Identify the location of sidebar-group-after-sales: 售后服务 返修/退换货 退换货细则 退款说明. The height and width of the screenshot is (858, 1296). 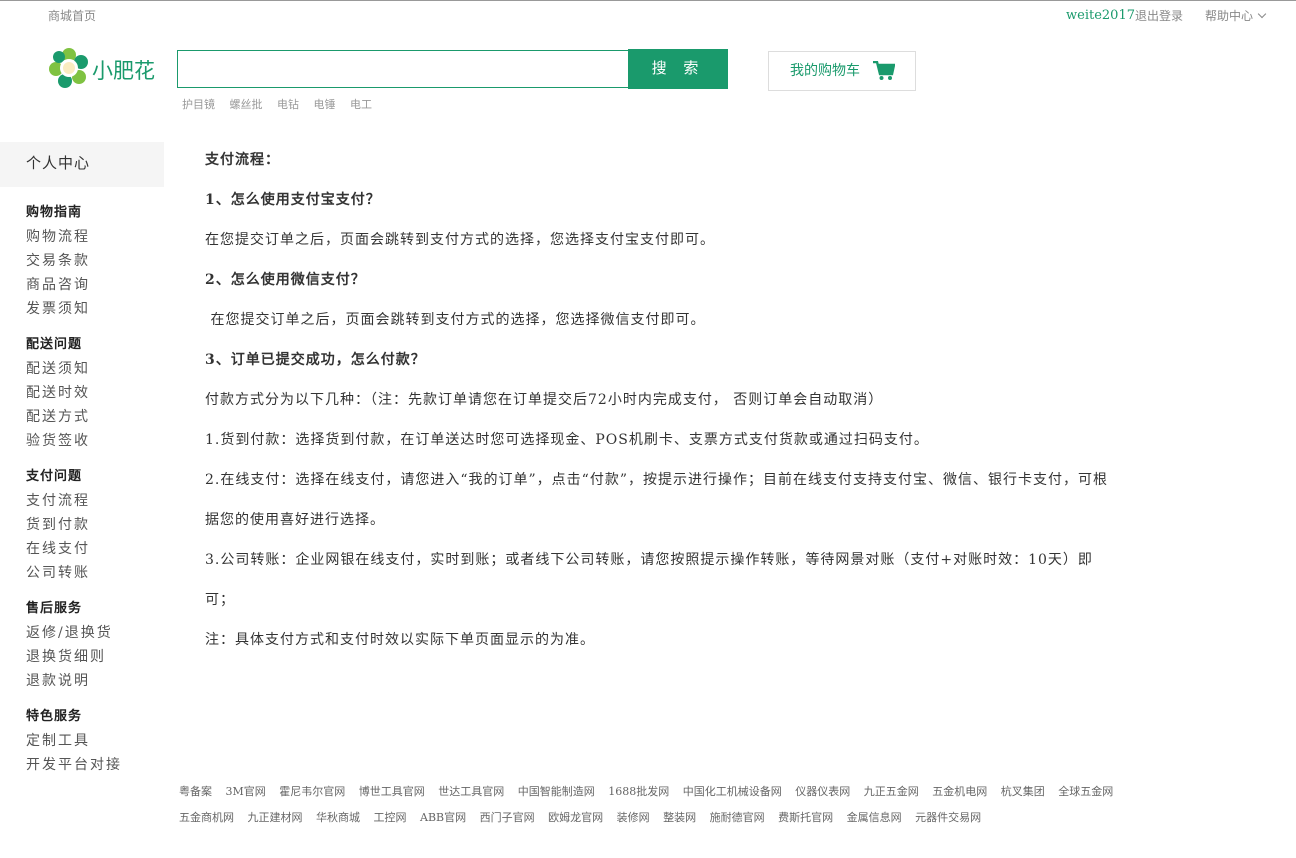
(95, 646).